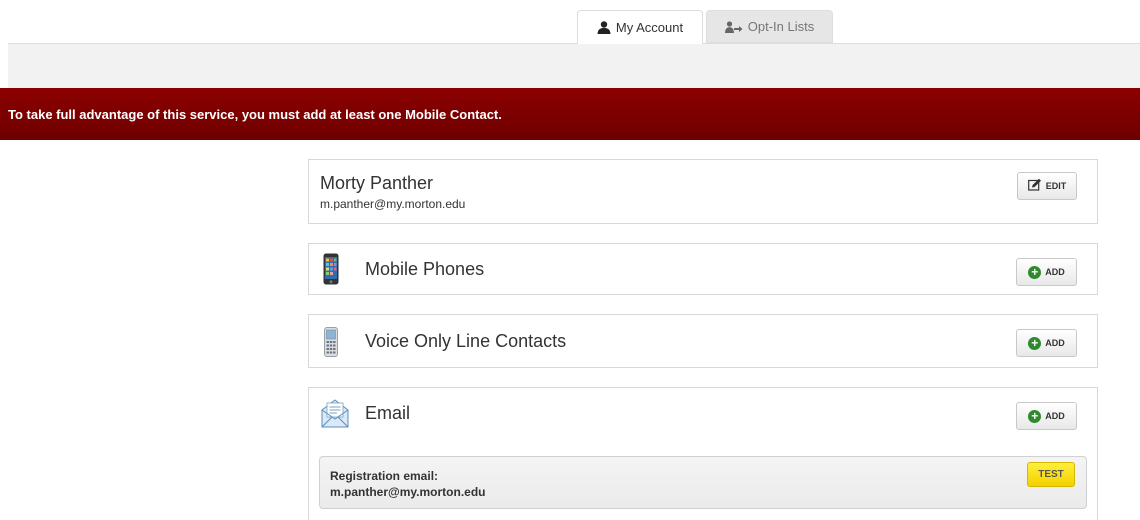 The width and height of the screenshot is (1140, 520). I want to click on registration-email-label: Registration email:, so click(384, 476).